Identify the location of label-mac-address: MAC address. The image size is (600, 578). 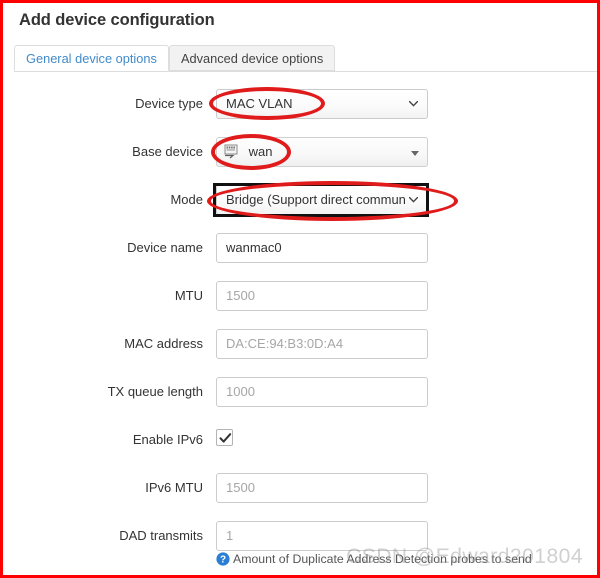
(163, 343).